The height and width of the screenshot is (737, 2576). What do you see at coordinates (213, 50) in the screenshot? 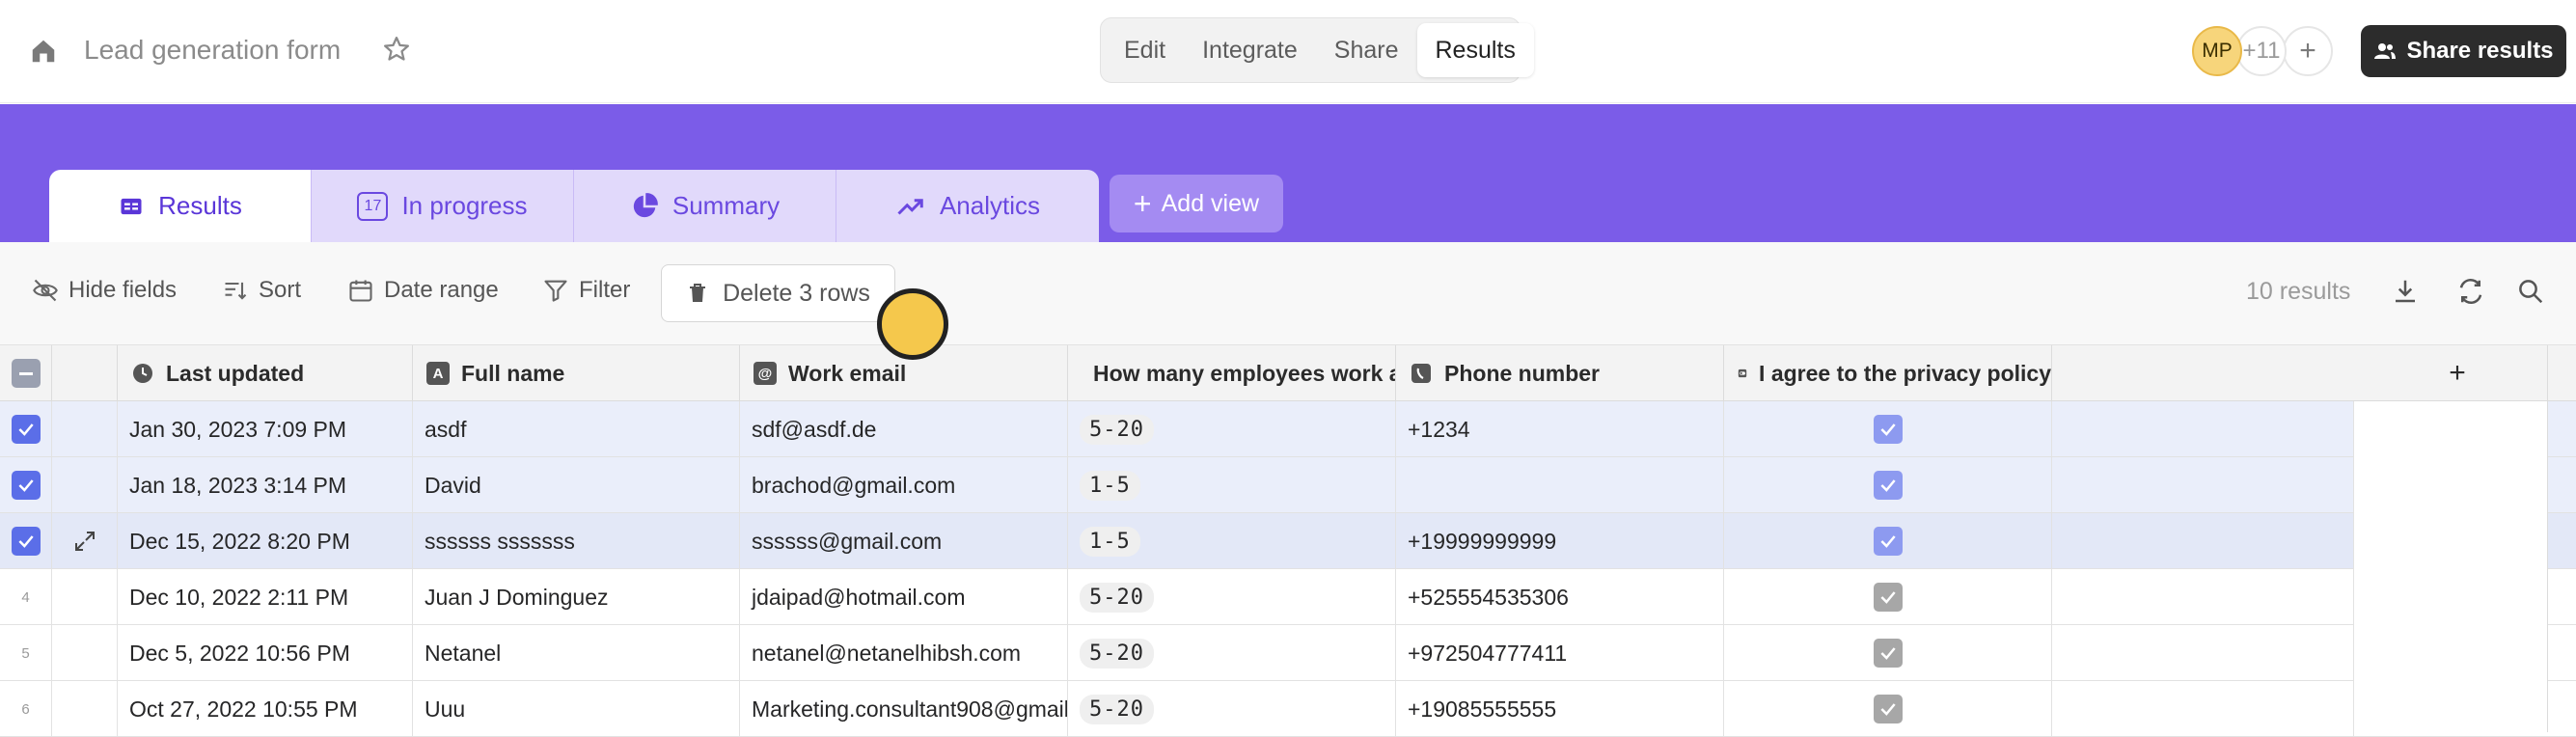
I see `form-title: Lead generation form` at bounding box center [213, 50].